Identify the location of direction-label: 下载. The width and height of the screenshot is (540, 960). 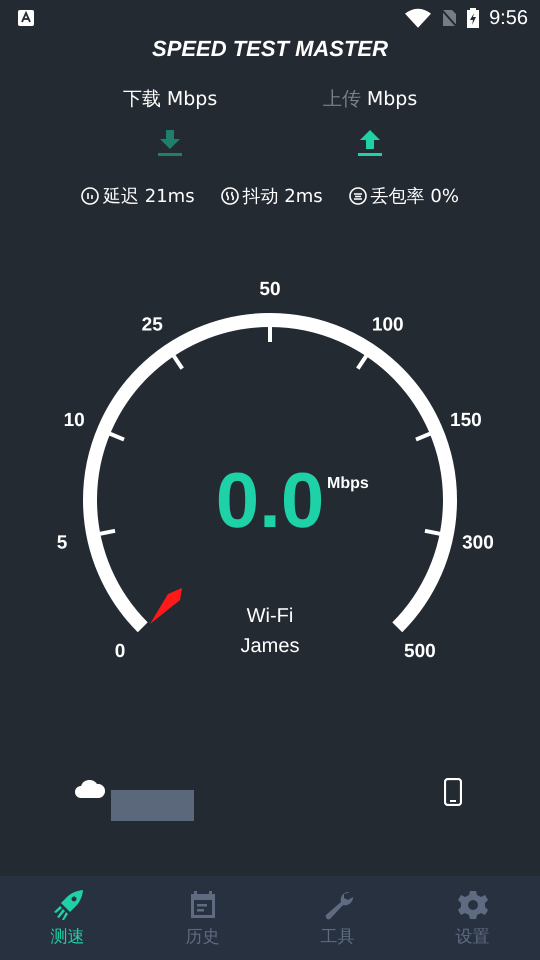
(141, 99).